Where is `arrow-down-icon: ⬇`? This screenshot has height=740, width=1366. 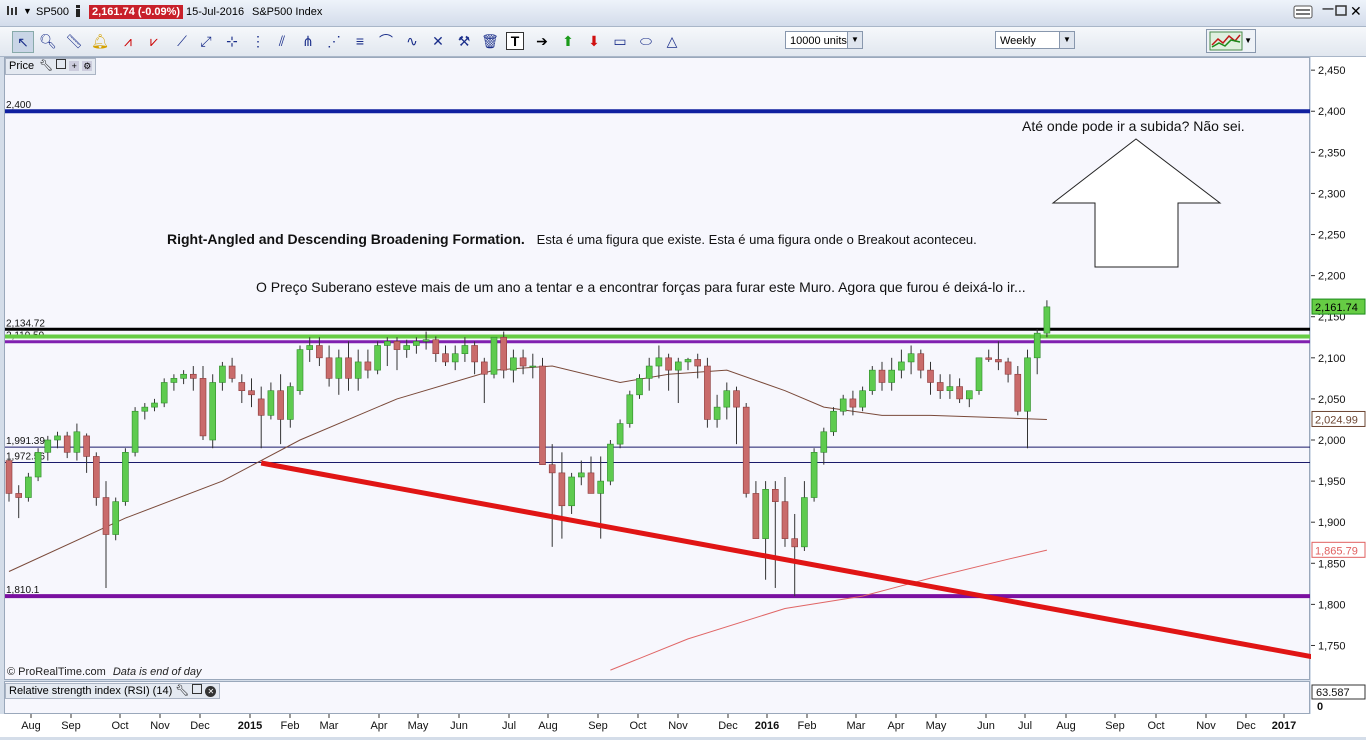 arrow-down-icon: ⬇ is located at coordinates (594, 41).